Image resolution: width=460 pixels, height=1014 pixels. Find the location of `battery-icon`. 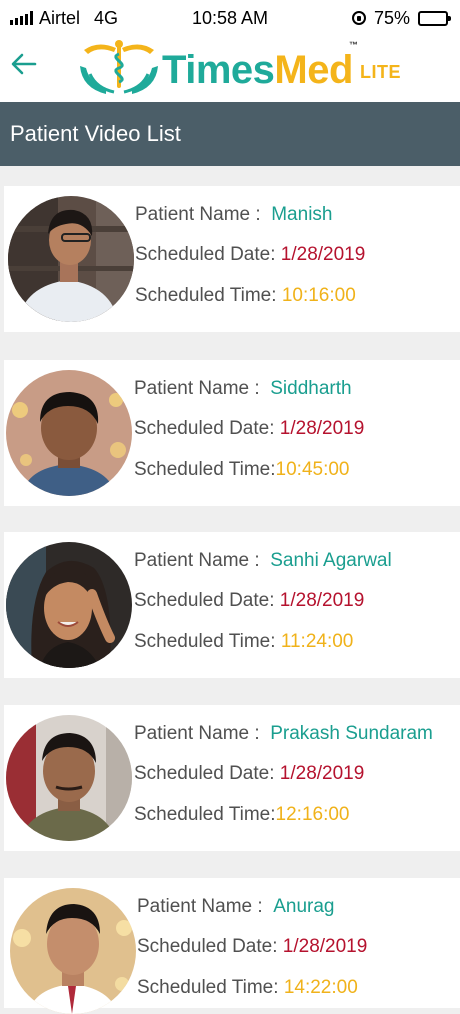

battery-icon is located at coordinates (434, 18).